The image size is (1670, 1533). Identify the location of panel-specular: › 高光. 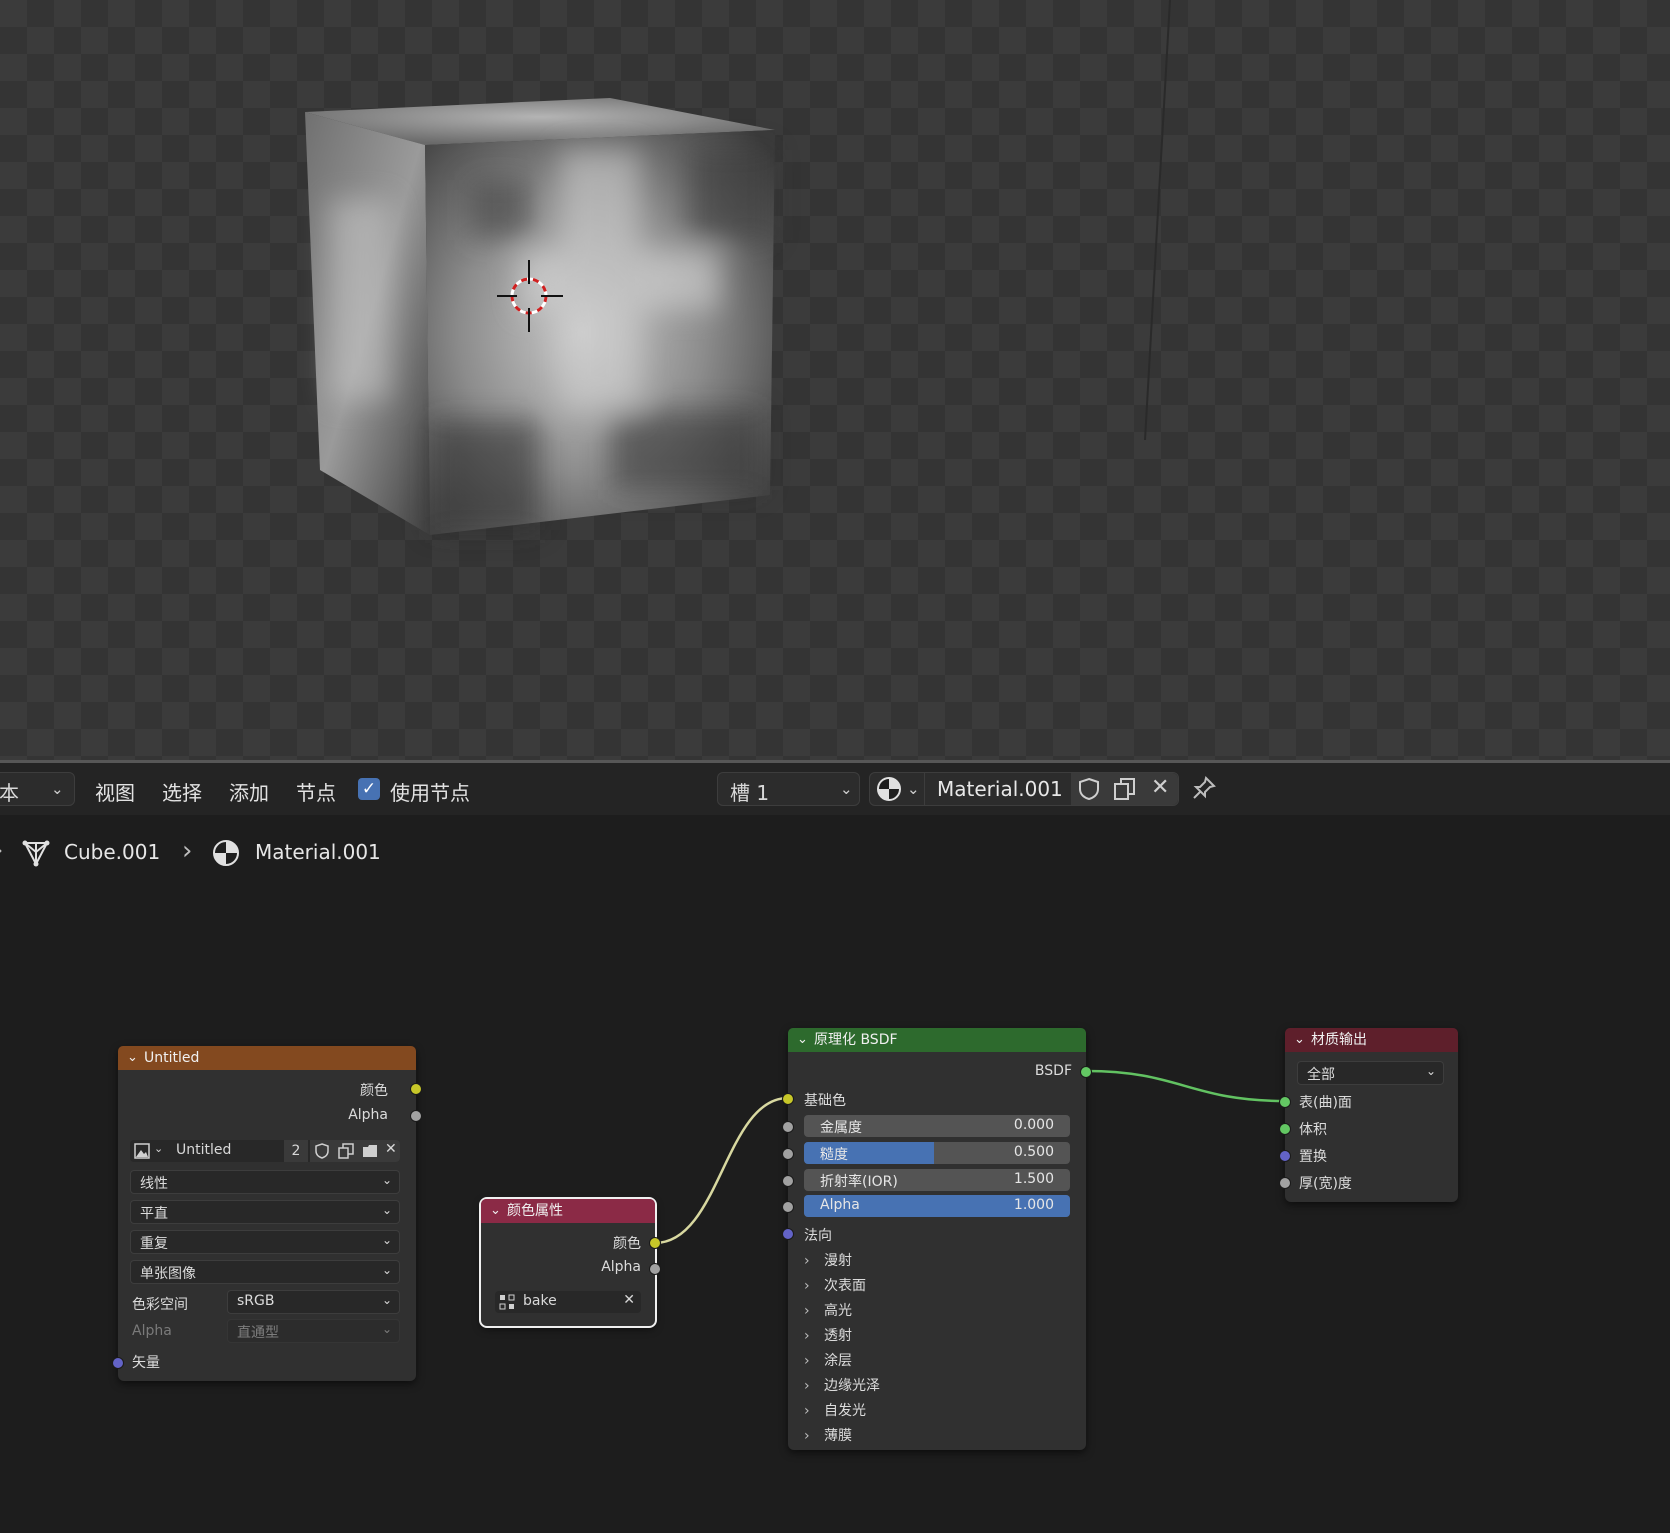
(828, 1310).